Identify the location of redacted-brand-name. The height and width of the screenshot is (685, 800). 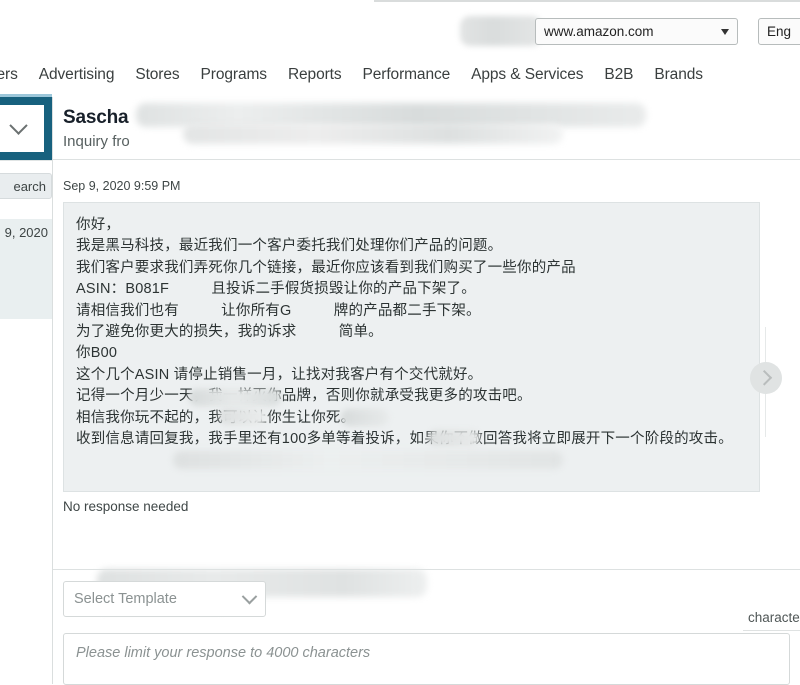
(365, 417).